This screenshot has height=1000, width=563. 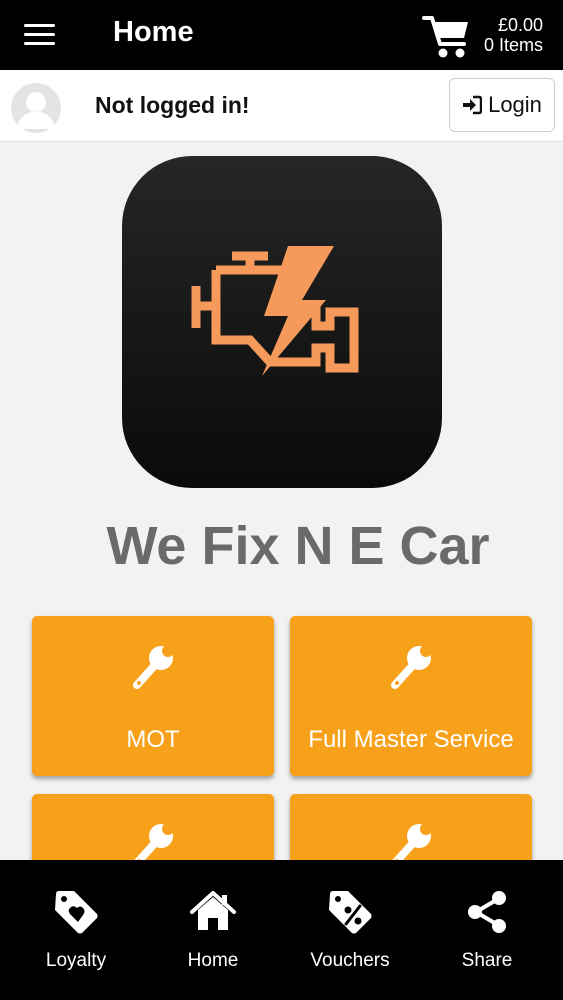 What do you see at coordinates (76, 960) in the screenshot?
I see `nav-label: Loyalty` at bounding box center [76, 960].